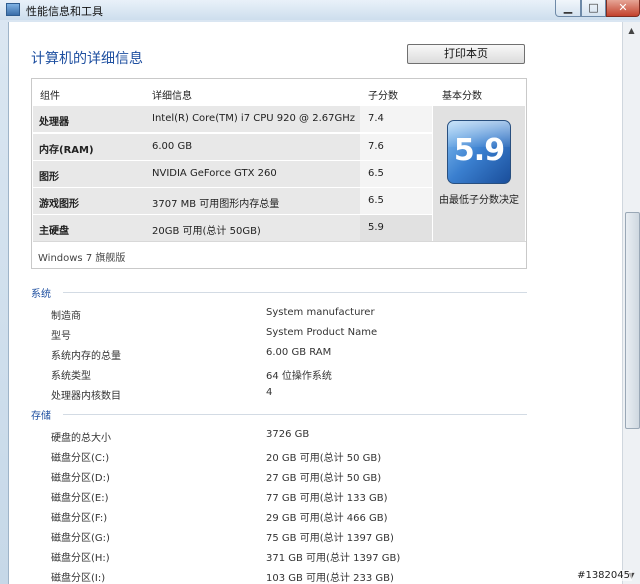 This screenshot has width=640, height=584. I want to click on close-icon: ✕, so click(623, 7).